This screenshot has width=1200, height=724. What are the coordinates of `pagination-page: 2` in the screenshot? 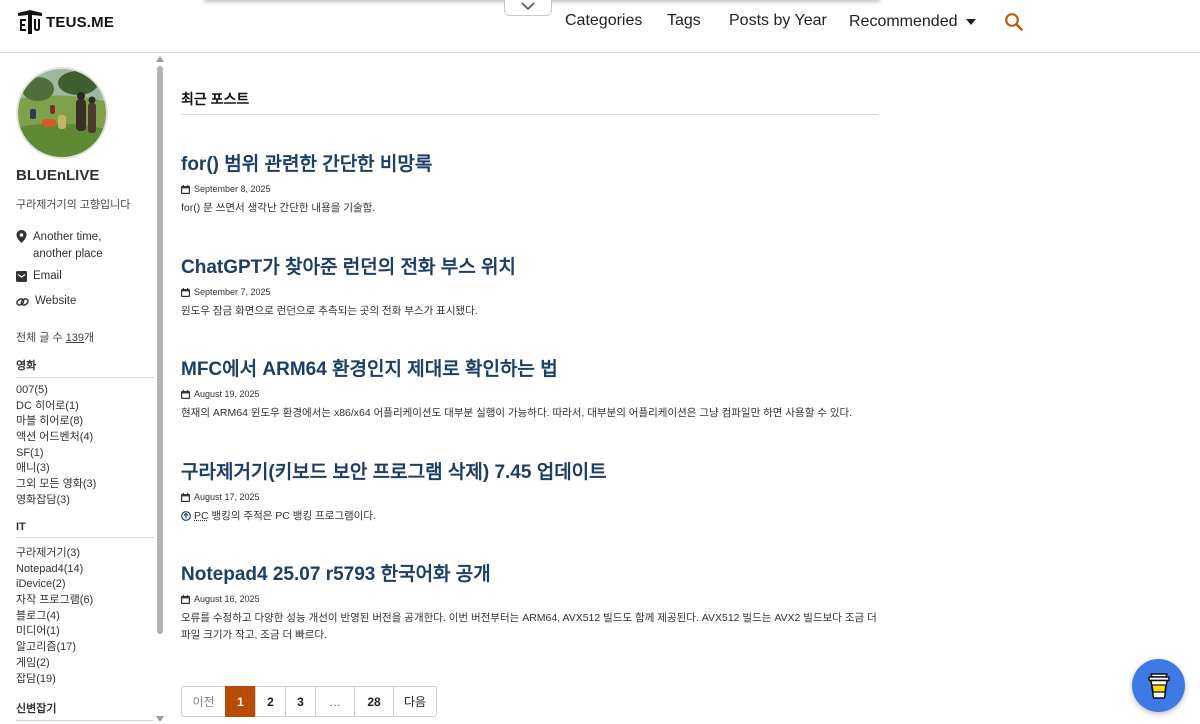 It's located at (270, 701).